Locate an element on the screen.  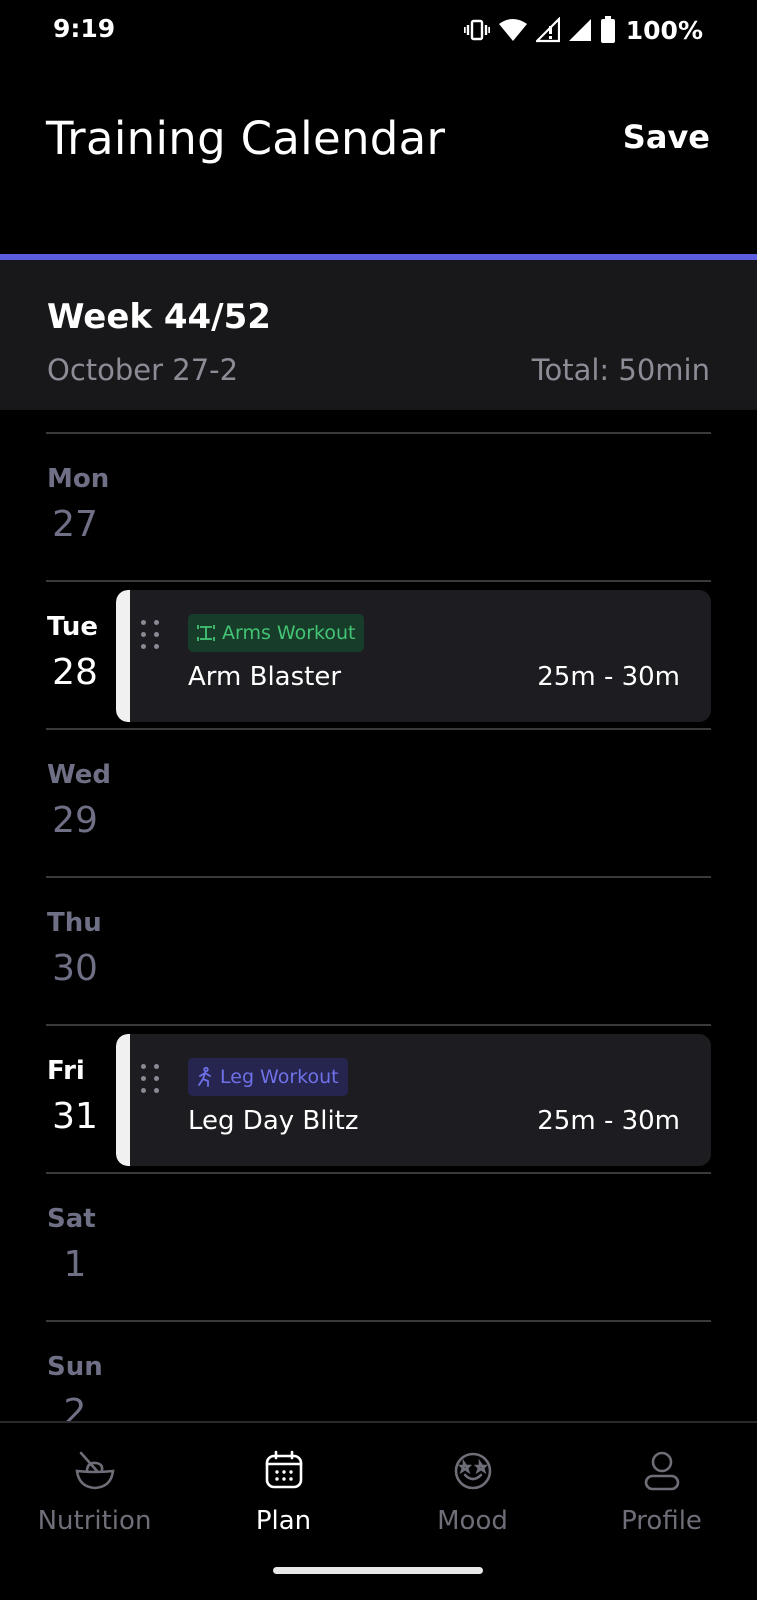
day-number: 30 is located at coordinates (75, 968).